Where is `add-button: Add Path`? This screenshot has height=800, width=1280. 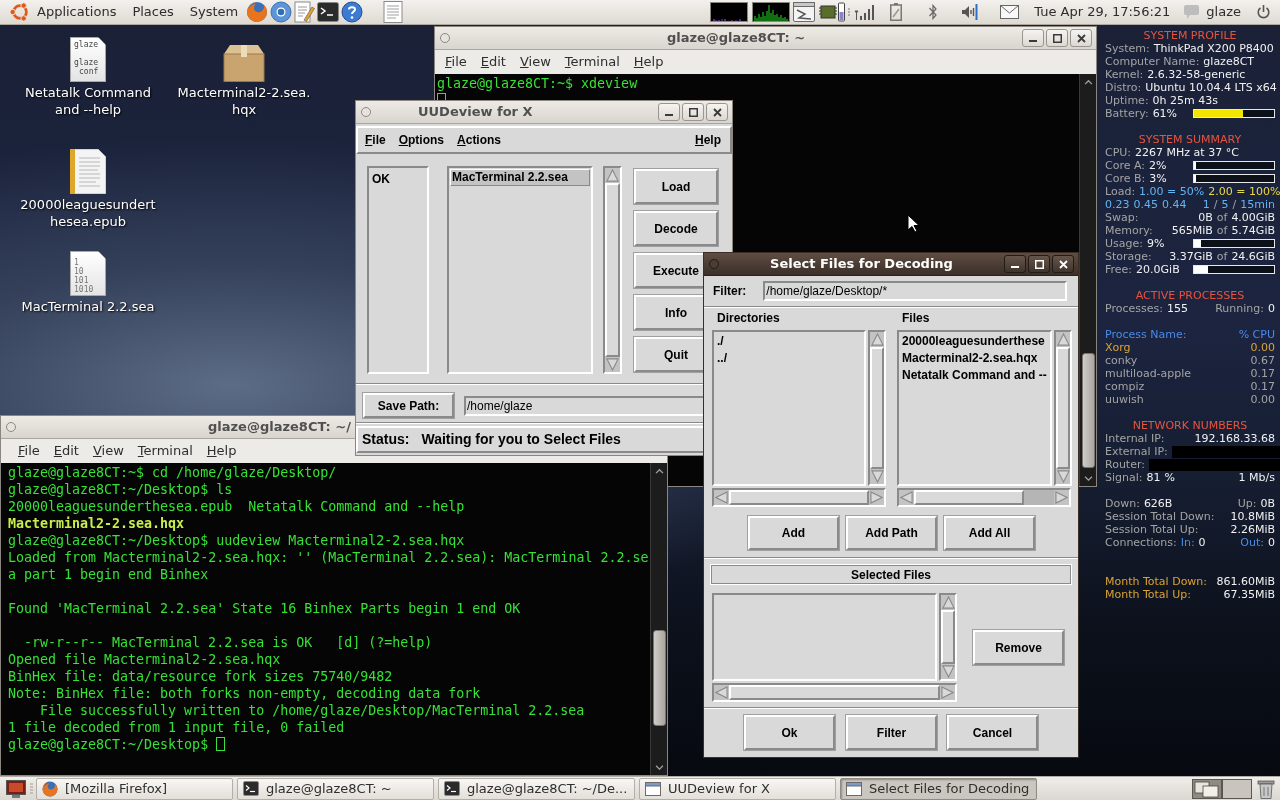
add-button: Add Path is located at coordinates (891, 533).